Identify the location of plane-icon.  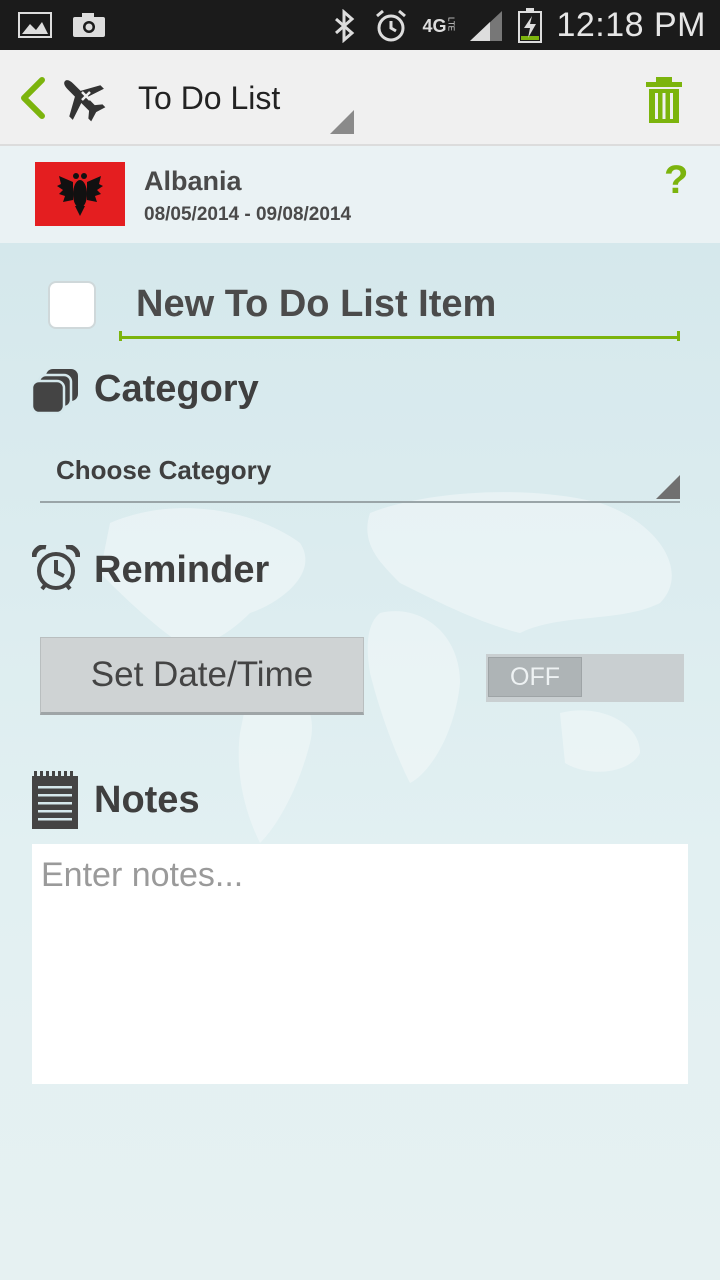
(85, 101).